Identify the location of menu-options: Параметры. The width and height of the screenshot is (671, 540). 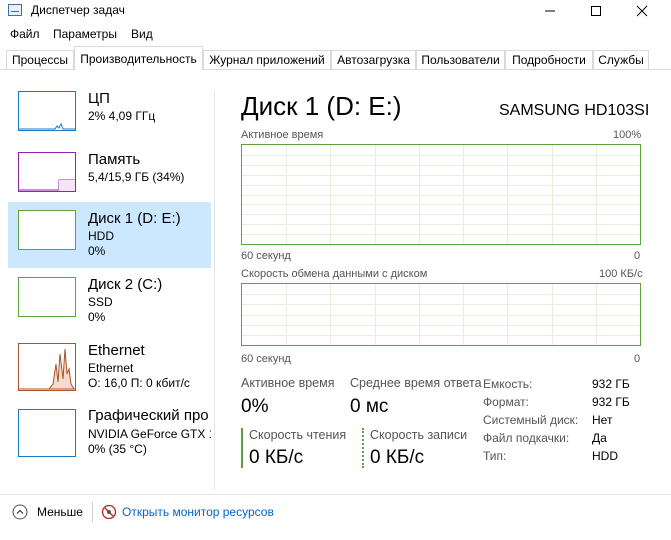
(85, 34).